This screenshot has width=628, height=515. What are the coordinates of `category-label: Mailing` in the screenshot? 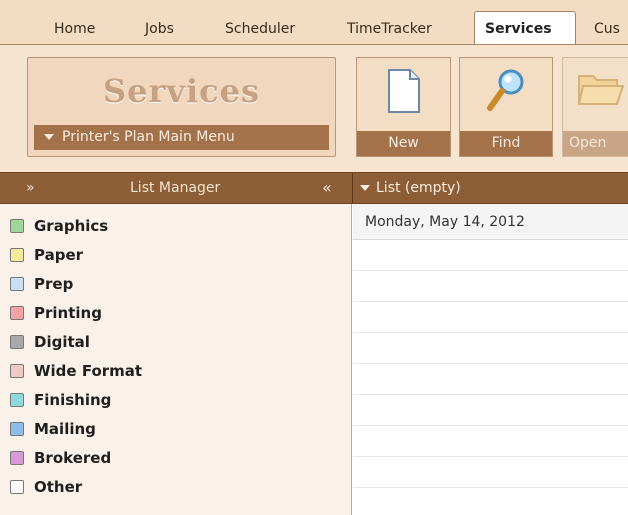 It's located at (65, 429).